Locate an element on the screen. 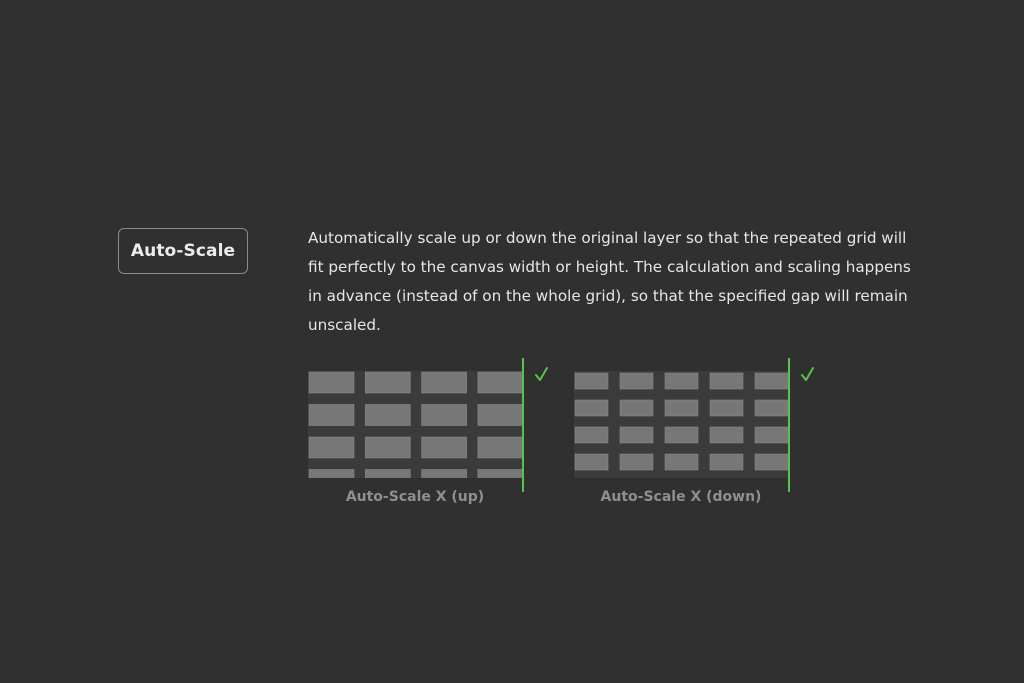 The width and height of the screenshot is (1024, 683). grid-diagrams is located at coordinates (561, 425).